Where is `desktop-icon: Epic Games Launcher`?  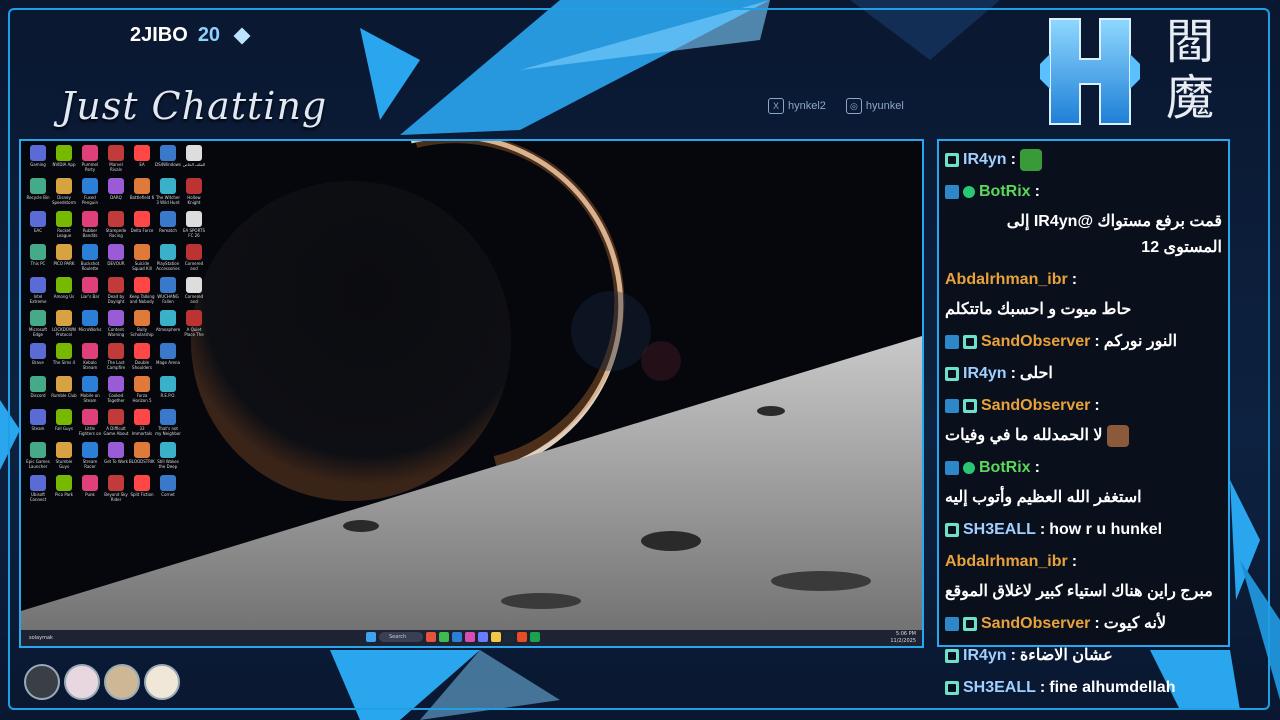
desktop-icon: Epic Games Launcher is located at coordinates (38, 456).